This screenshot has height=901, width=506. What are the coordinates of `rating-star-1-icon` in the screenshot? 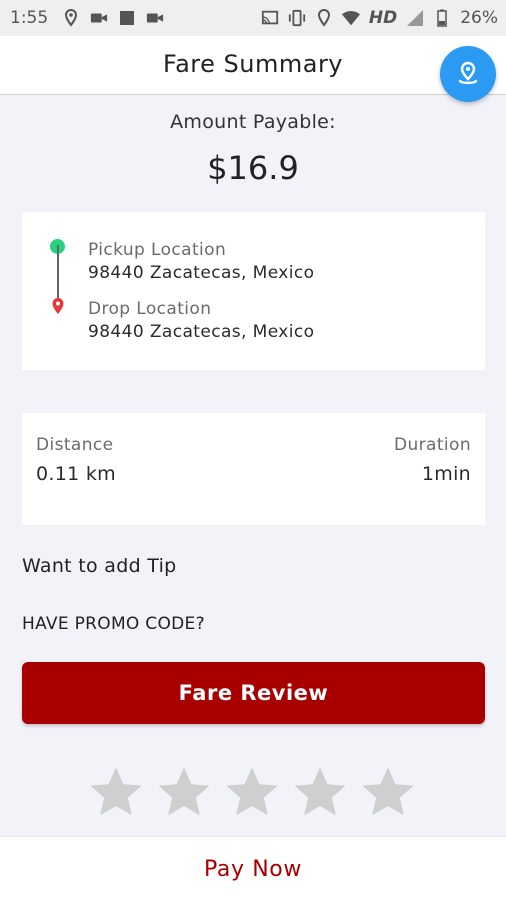 It's located at (116, 792).